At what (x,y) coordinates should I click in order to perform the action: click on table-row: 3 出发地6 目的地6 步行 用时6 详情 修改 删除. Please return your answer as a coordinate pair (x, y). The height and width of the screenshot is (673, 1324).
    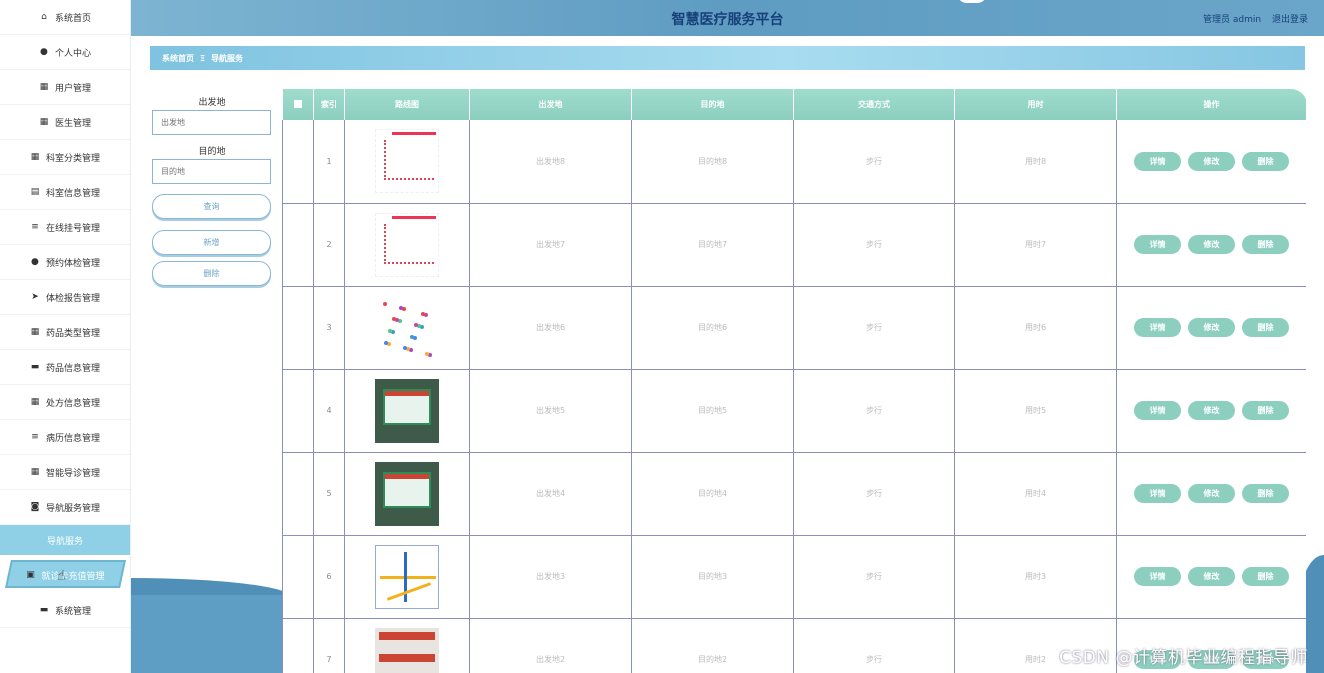
    Looking at the image, I should click on (794, 328).